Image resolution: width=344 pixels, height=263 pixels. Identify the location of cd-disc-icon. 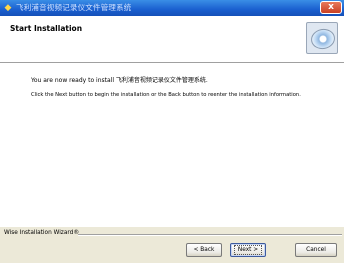
(322, 38).